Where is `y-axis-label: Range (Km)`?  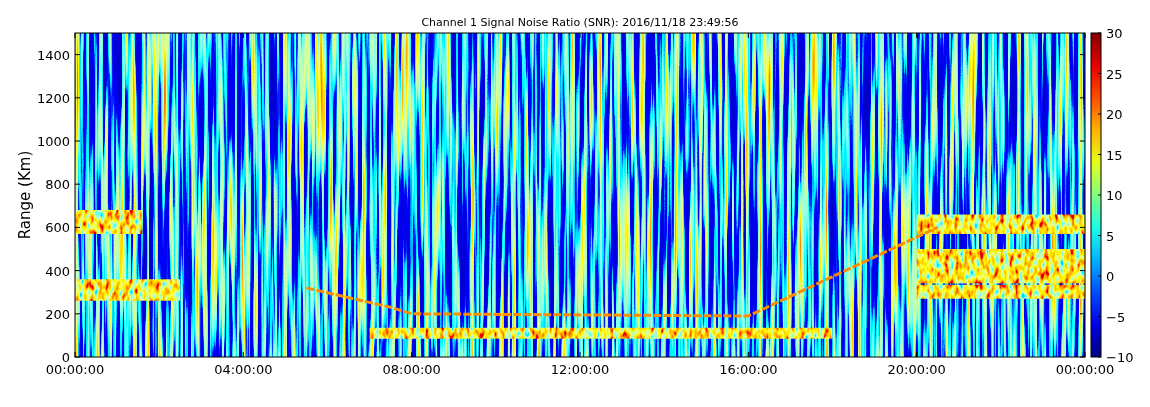 y-axis-label: Range (Km) is located at coordinates (25, 195).